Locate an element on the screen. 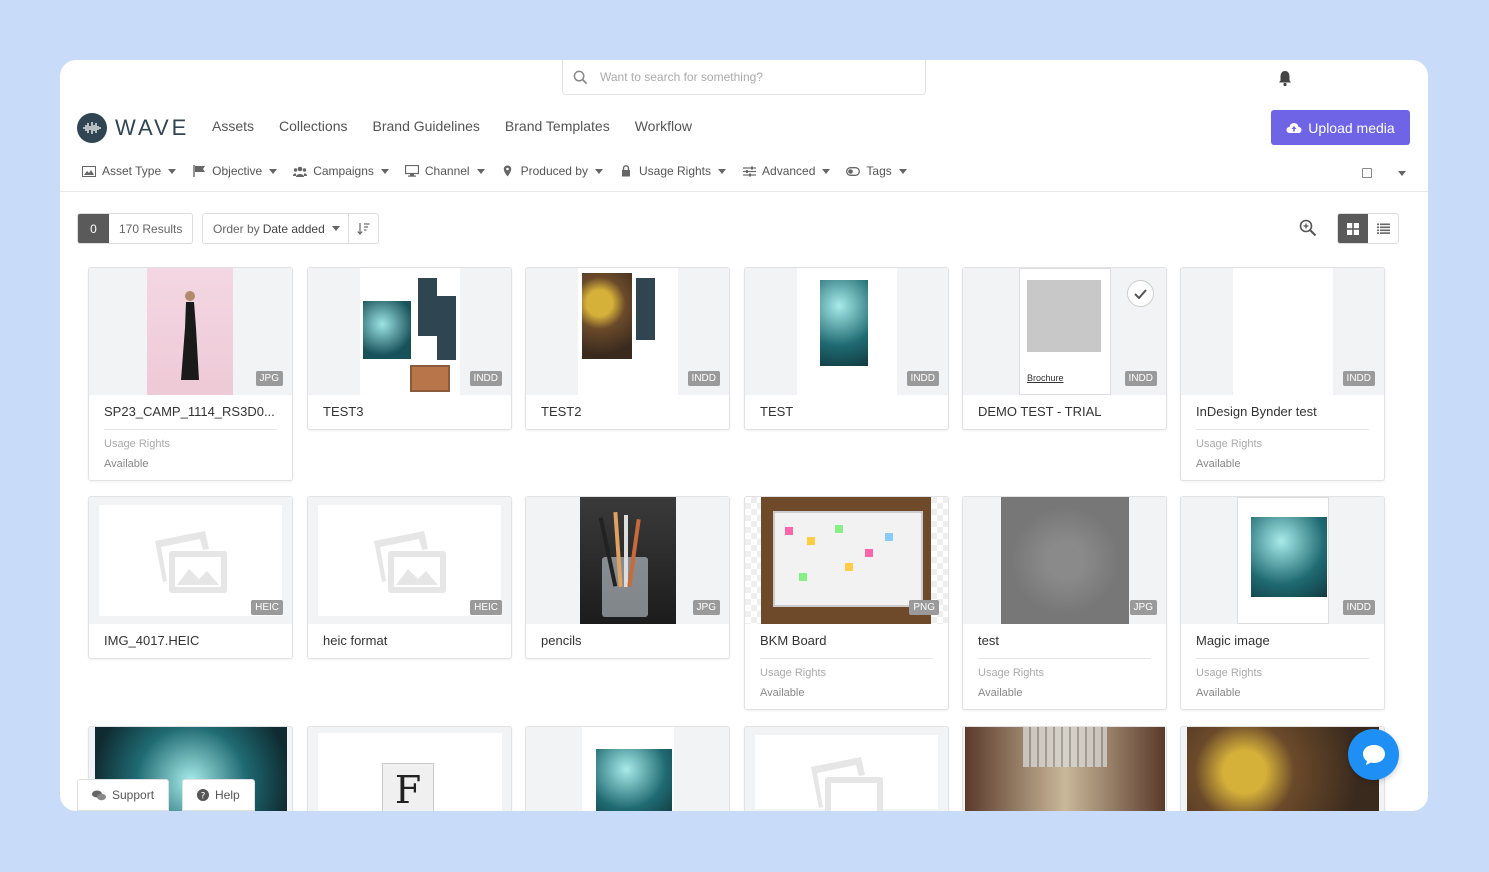 The image size is (1489, 872). filter-tags: Tags is located at coordinates (876, 171).